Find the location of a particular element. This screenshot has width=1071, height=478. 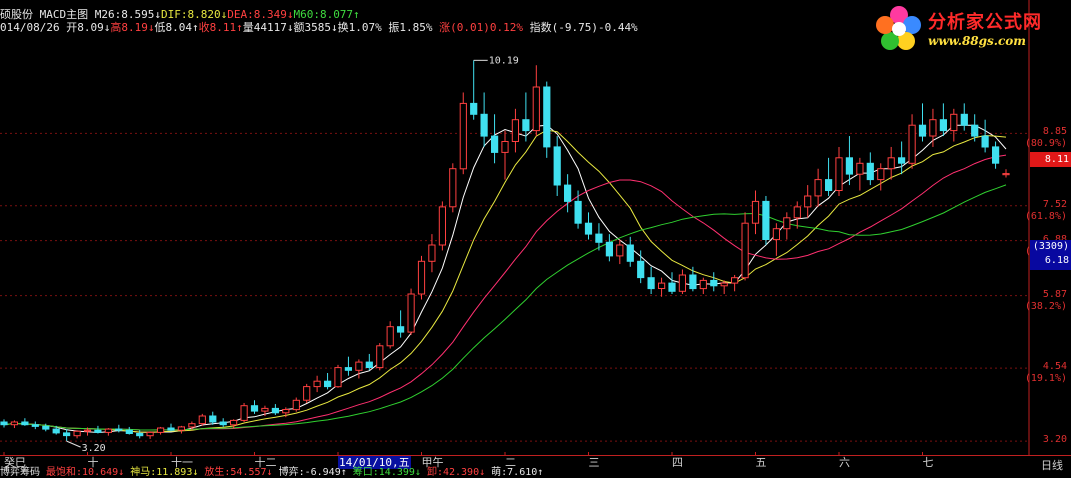

quote-seg: 涨(0.01)0.12% is located at coordinates (477, 27).